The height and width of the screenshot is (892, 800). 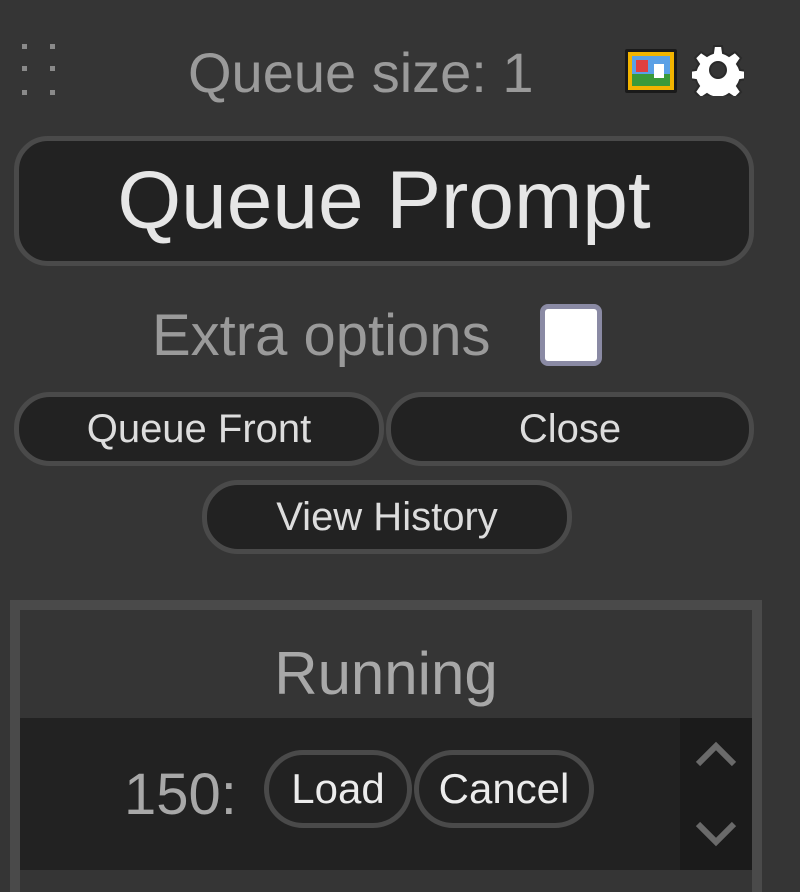 I want to click on image-icon, so click(x=651, y=71).